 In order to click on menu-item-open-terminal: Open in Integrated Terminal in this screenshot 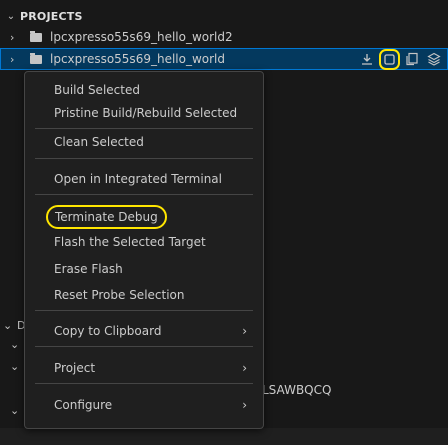, I will do `click(144, 179)`.